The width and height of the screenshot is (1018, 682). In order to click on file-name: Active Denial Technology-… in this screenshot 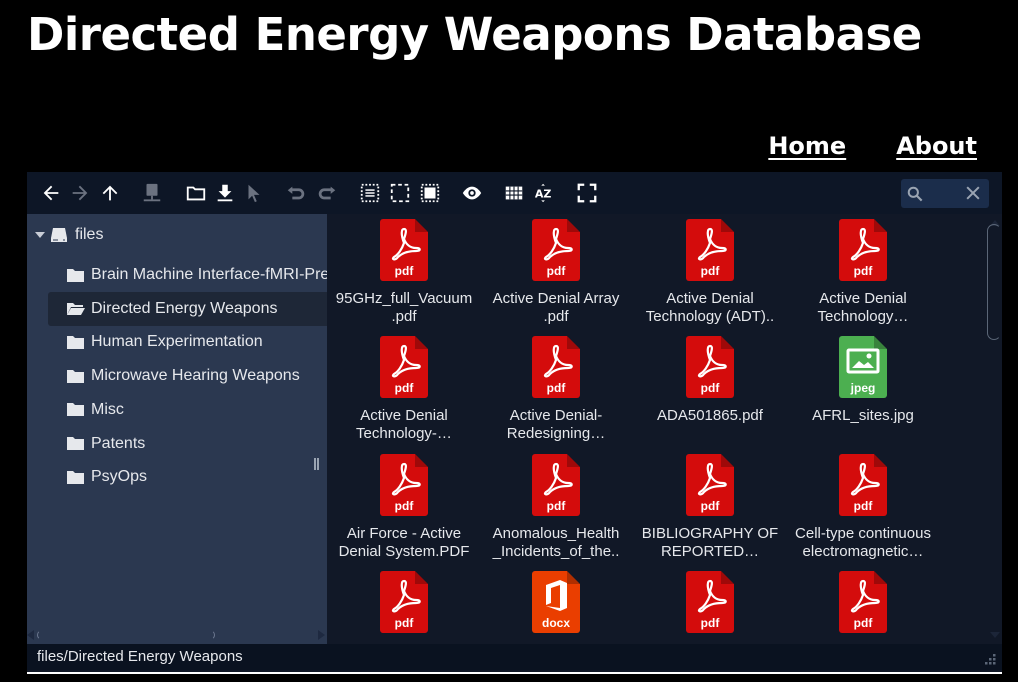, I will do `click(404, 424)`.